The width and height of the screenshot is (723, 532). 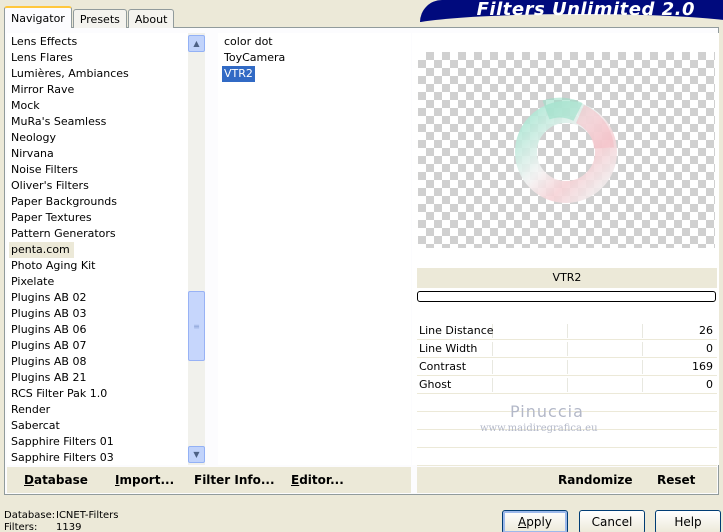 I want to click on tab-about: About, so click(x=151, y=18).